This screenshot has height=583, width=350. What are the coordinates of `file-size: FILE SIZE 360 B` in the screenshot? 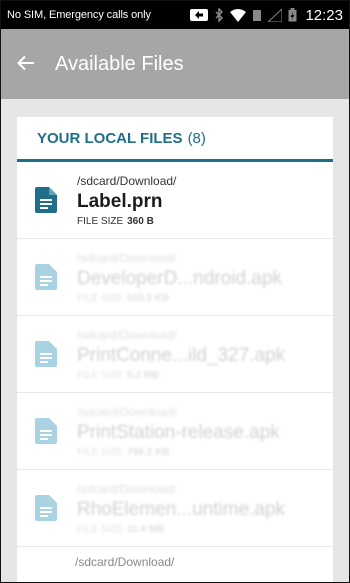 It's located at (115, 221).